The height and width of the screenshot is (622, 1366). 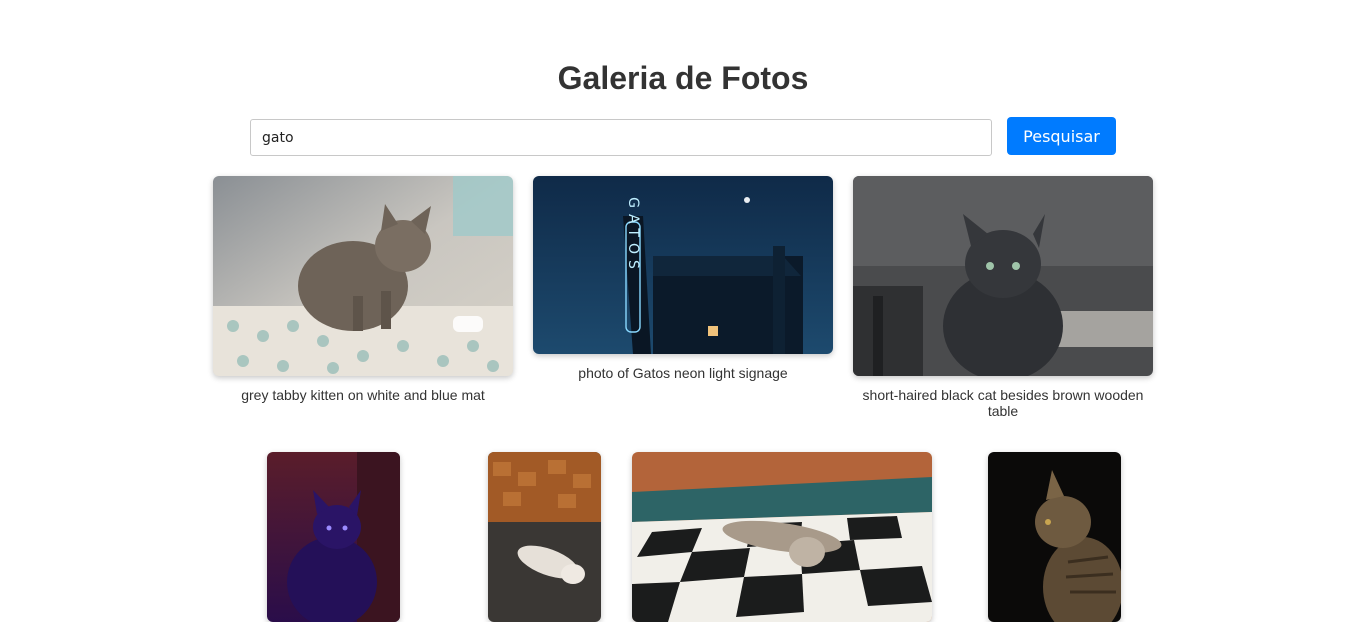 I want to click on gatos-sign-photo: GATOS, so click(x=683, y=265).